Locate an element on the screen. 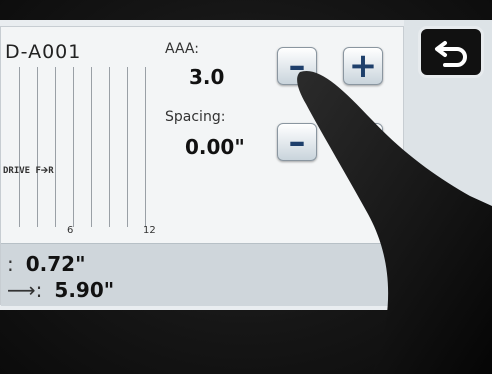 The height and width of the screenshot is (374, 492). spacing-label: Spacing: is located at coordinates (195, 117).